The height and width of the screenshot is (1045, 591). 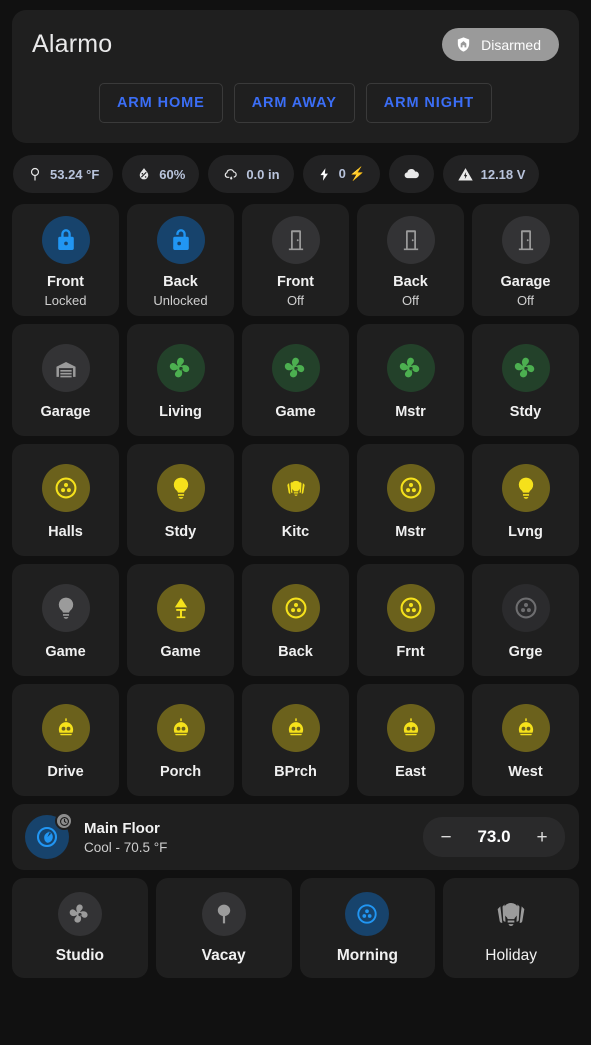 I want to click on chip-rainfall: 0.0 in, so click(x=251, y=174).